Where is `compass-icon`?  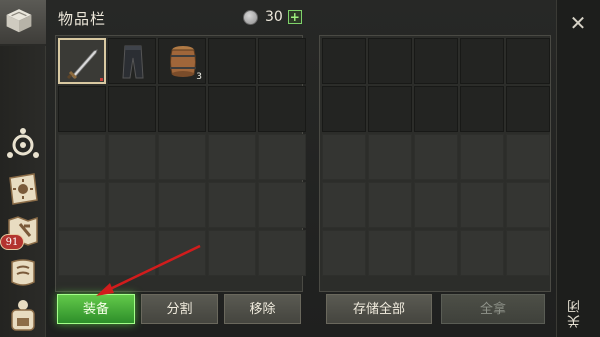
compass-icon is located at coordinates (23, 143).